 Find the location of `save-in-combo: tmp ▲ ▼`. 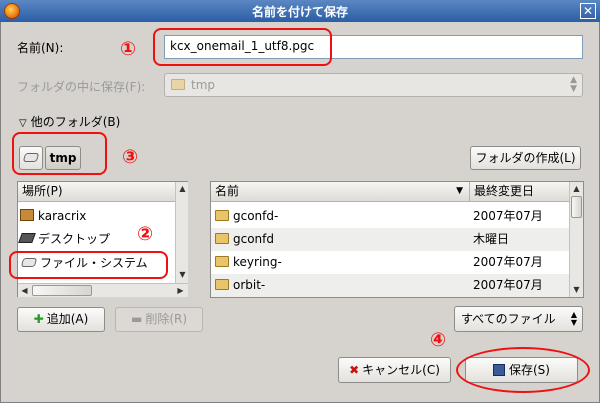

save-in-combo: tmp ▲ ▼ is located at coordinates (373, 85).